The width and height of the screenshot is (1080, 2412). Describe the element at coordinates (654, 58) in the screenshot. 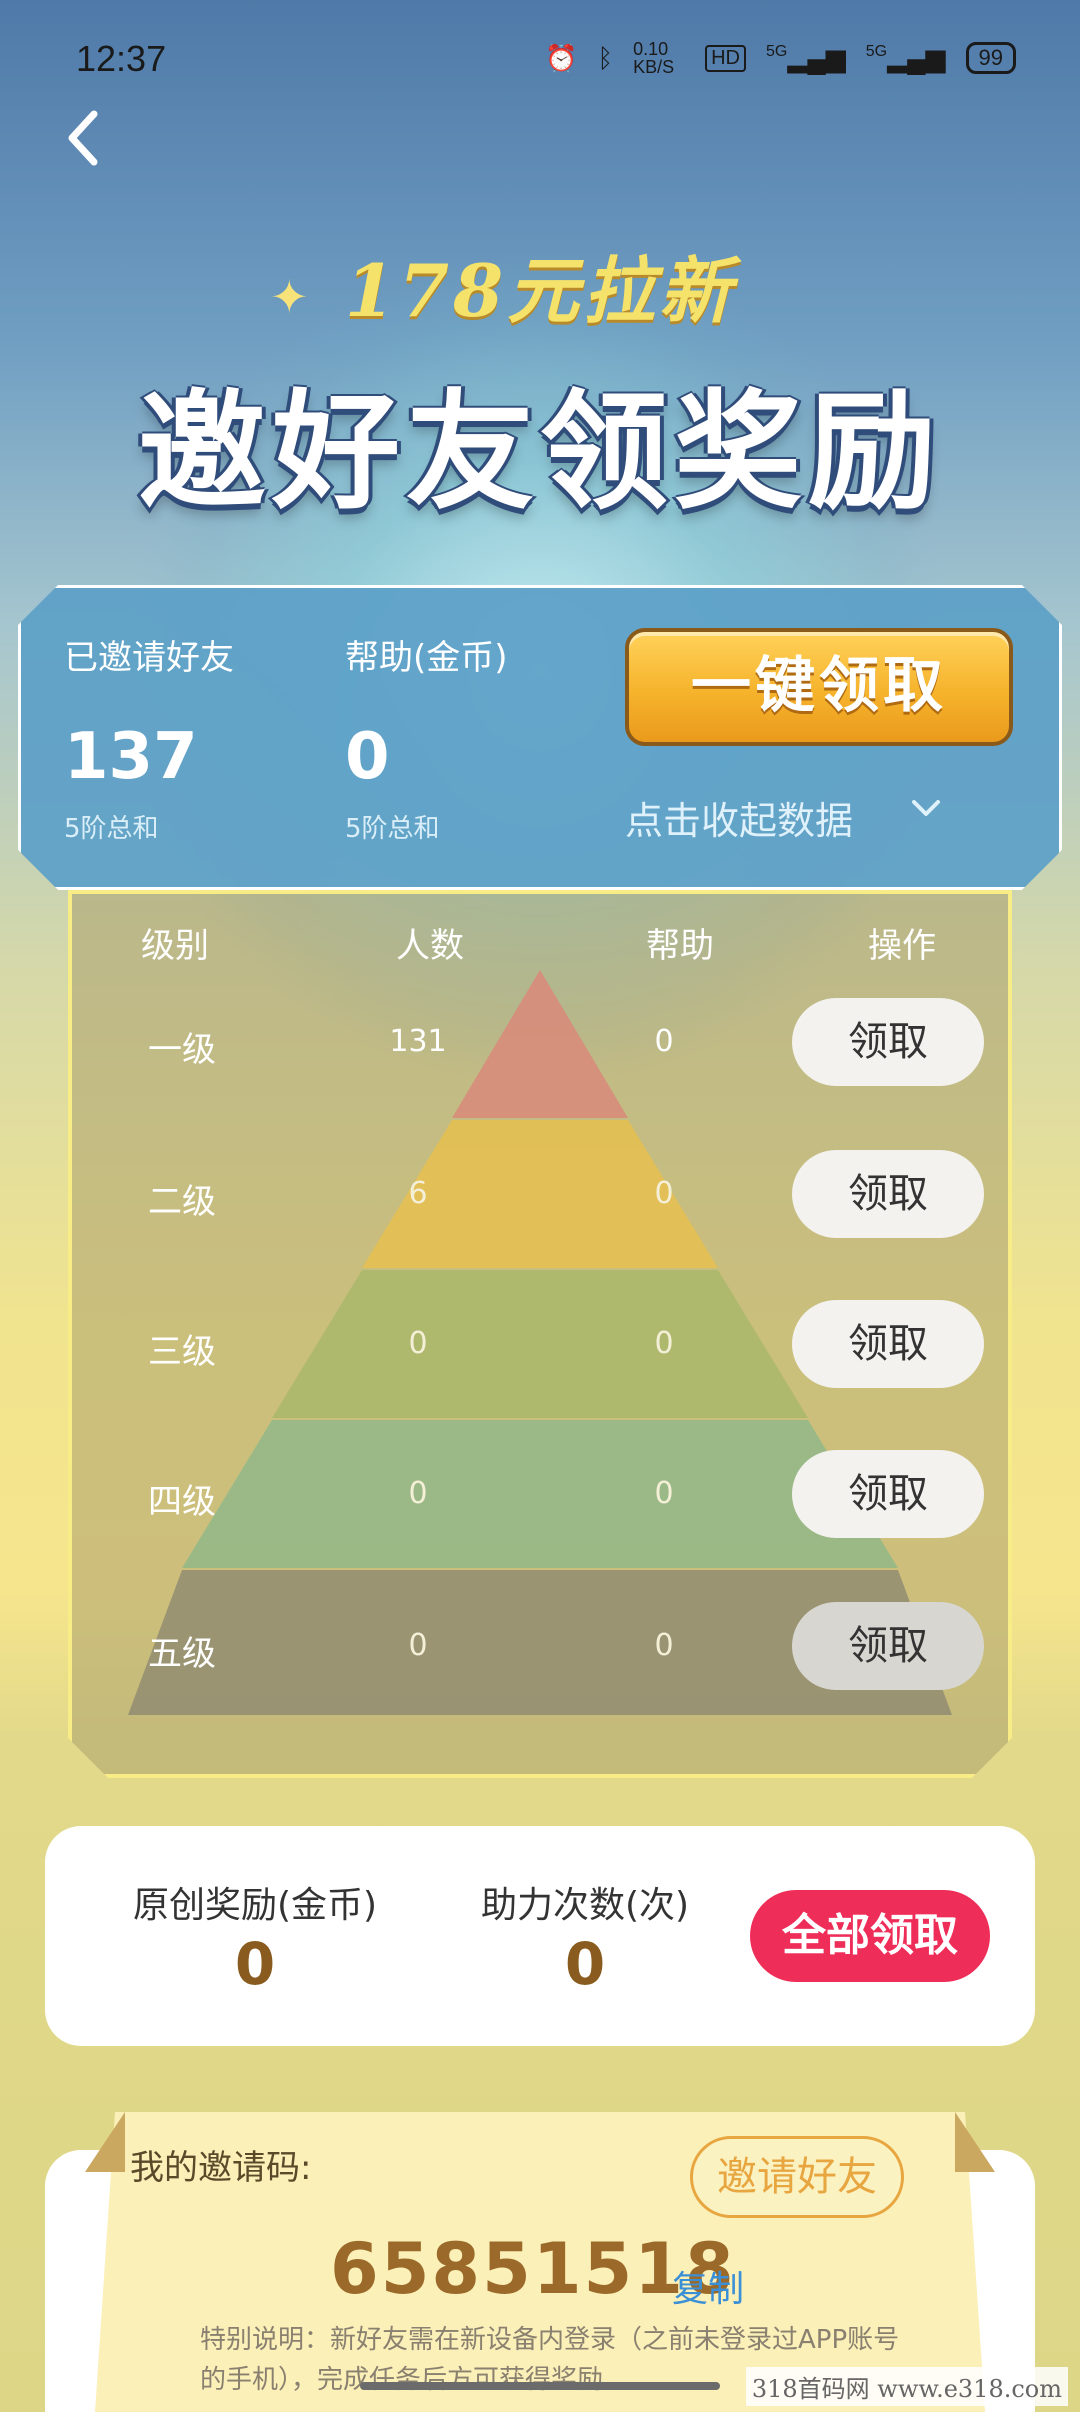

I see `net-speed: 0.10 KB/S` at that location.